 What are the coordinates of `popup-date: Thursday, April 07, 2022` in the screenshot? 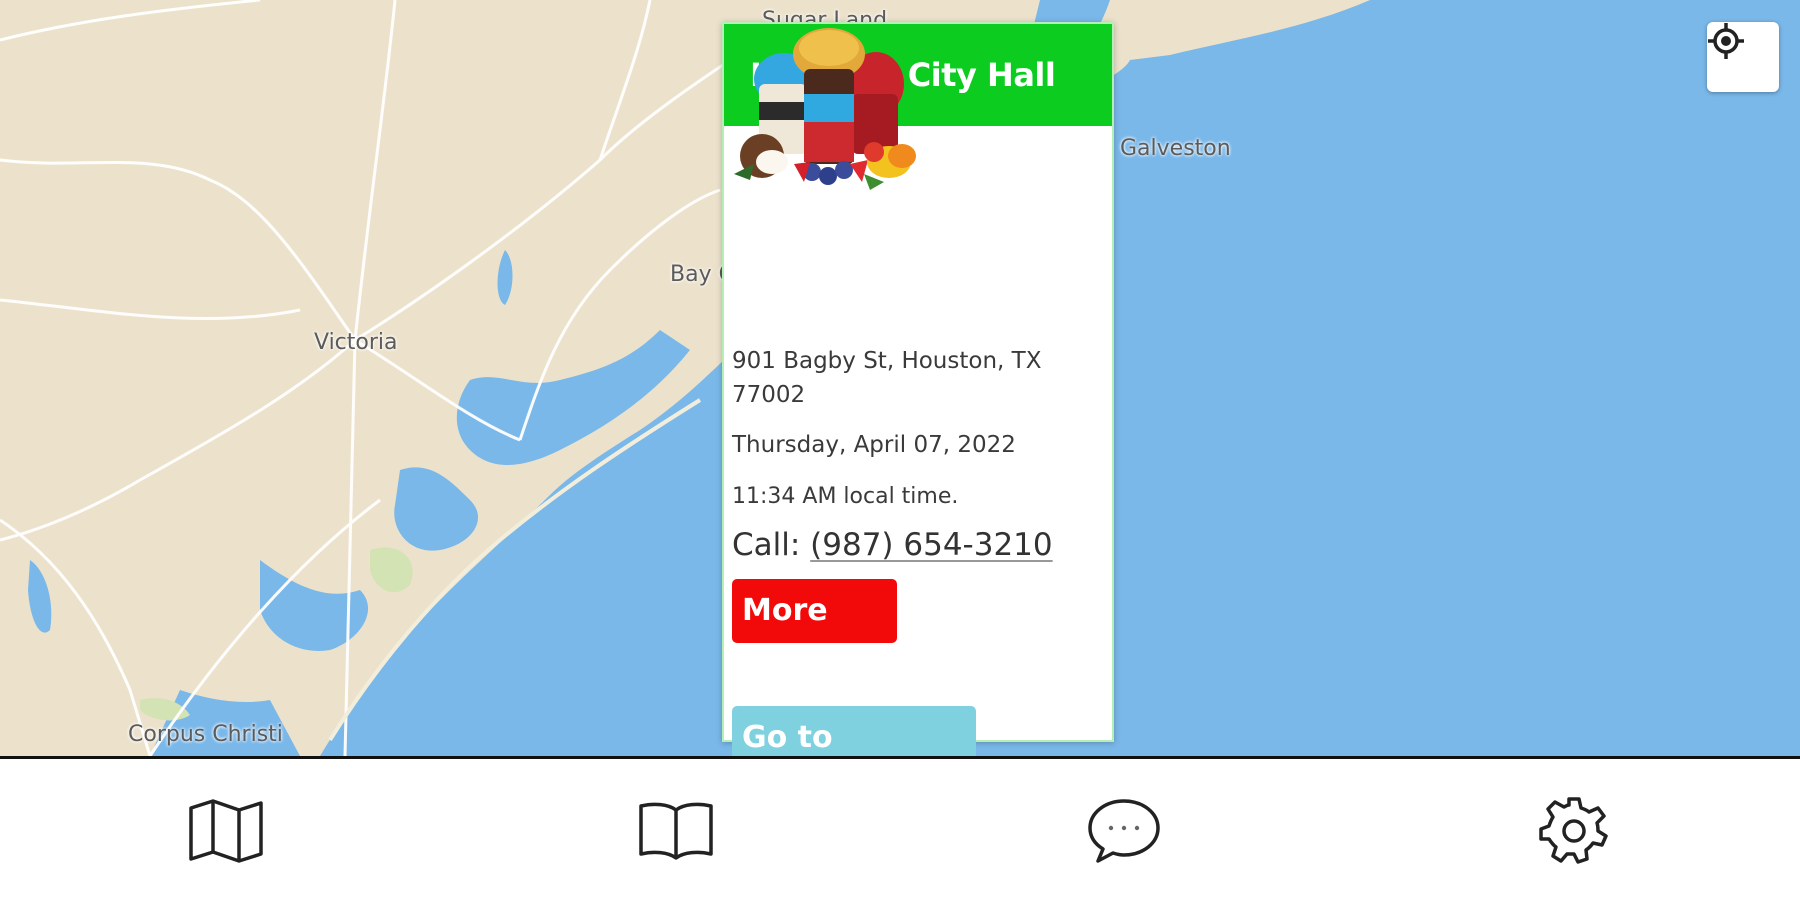 It's located at (874, 445).